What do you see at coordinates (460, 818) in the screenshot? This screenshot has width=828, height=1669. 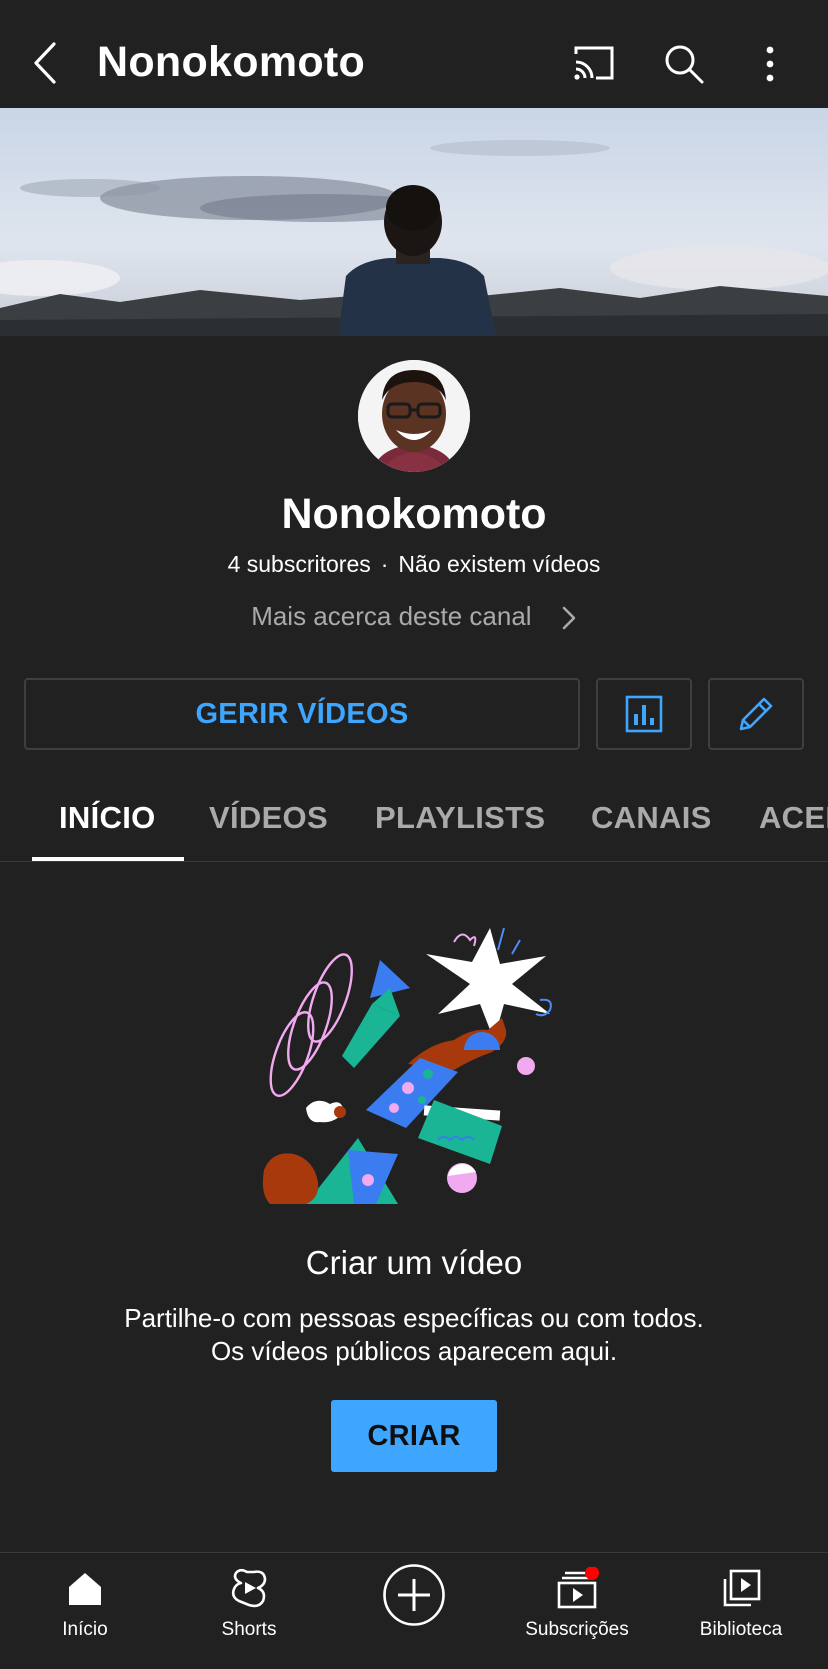 I see `tab-playlists: PLAYLISTS` at bounding box center [460, 818].